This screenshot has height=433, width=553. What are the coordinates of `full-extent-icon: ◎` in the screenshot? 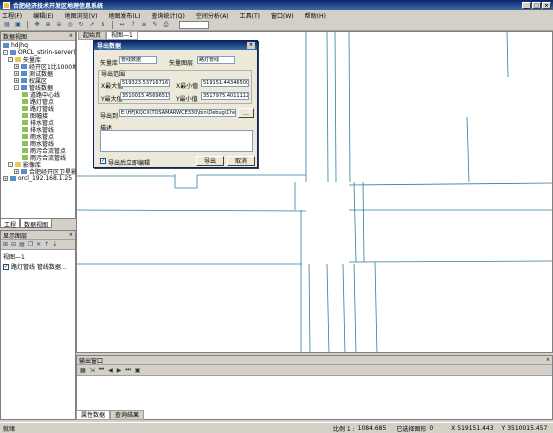 It's located at (70, 25).